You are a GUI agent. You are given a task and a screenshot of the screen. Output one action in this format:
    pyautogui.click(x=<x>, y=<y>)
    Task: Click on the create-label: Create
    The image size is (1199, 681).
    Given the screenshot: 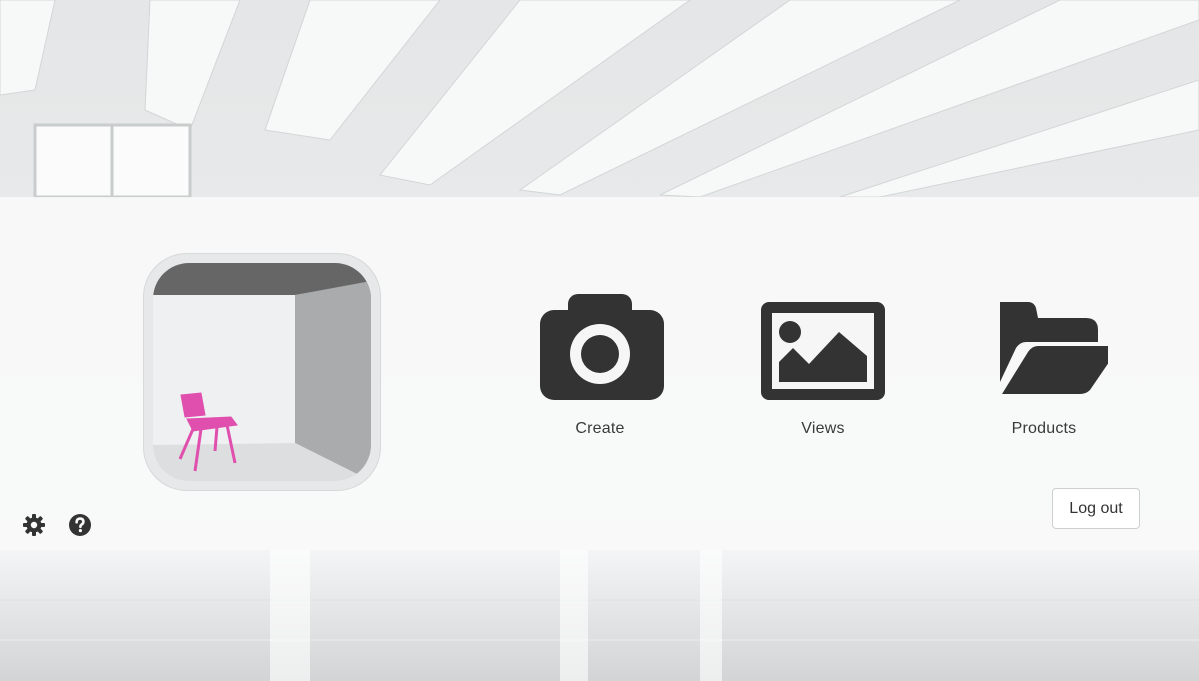 What is the action you would take?
    pyautogui.click(x=600, y=428)
    